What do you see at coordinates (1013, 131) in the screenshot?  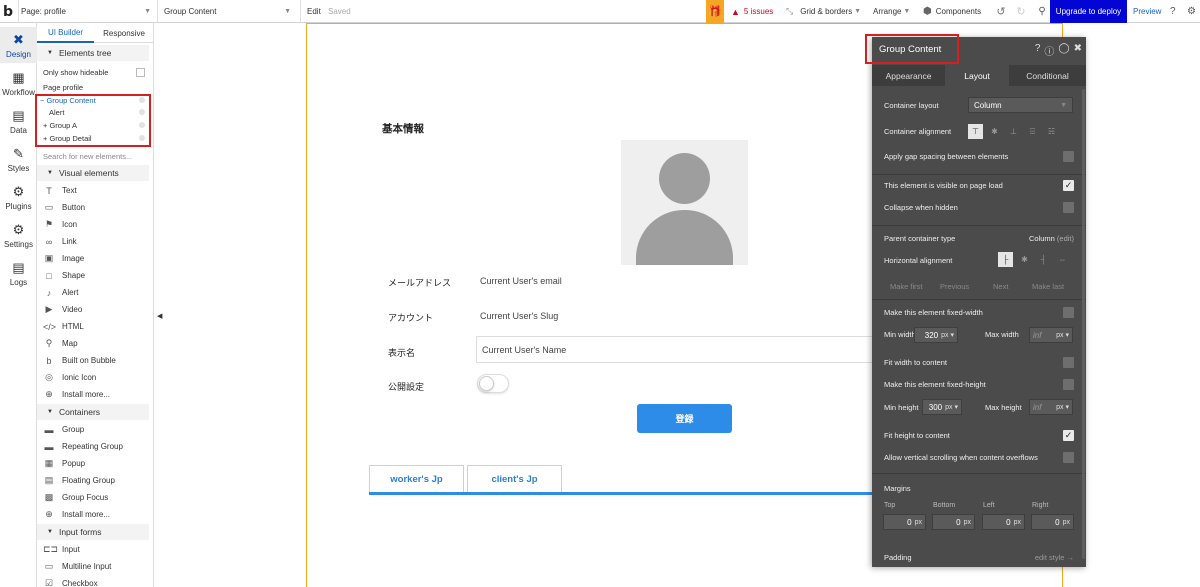 I see `align-bottom-icon: ⊥` at bounding box center [1013, 131].